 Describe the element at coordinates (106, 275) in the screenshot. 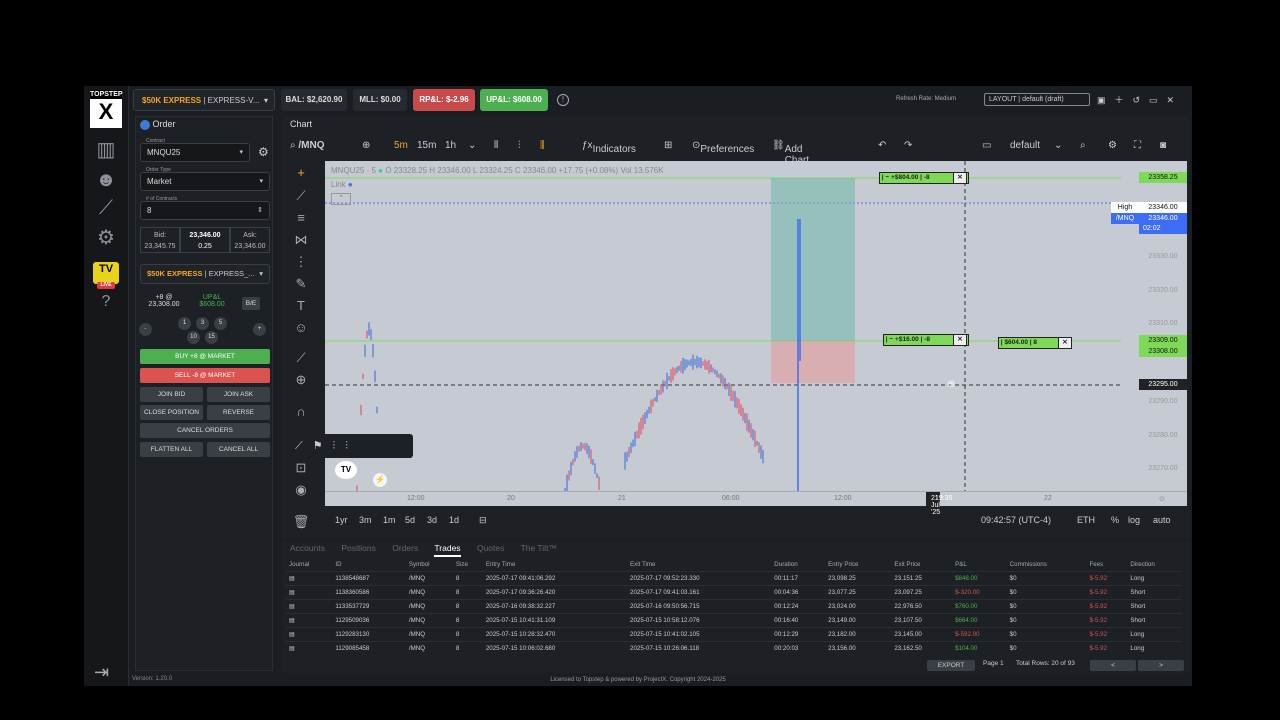

I see `tradingview-live-icon: TV LIVE` at that location.